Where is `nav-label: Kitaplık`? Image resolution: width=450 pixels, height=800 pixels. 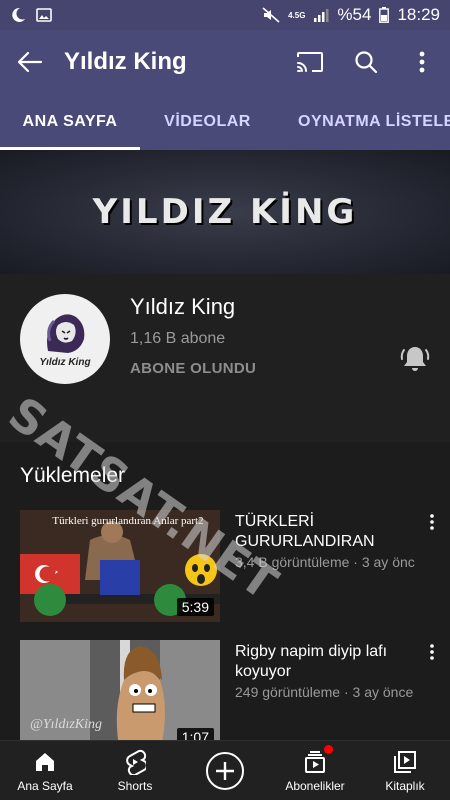 nav-label: Kitaplık is located at coordinates (405, 786).